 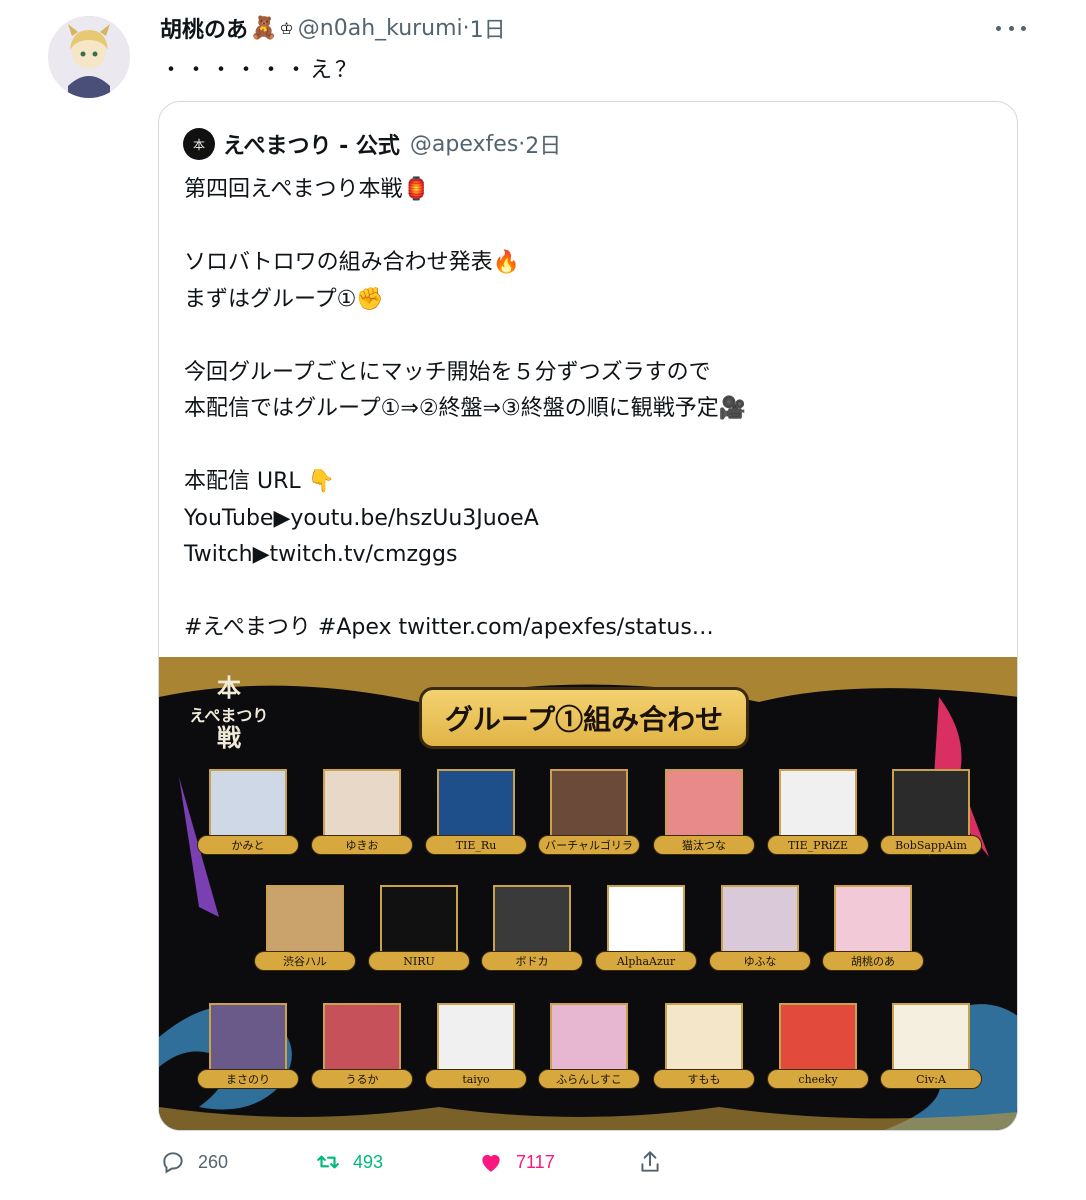 I want to click on player-name-tag: かみと, so click(x=248, y=845).